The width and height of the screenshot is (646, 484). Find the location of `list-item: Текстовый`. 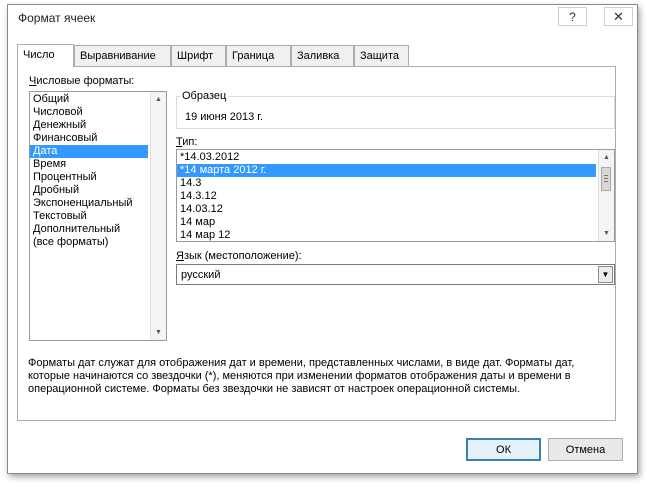

list-item: Текстовый is located at coordinates (98, 216).